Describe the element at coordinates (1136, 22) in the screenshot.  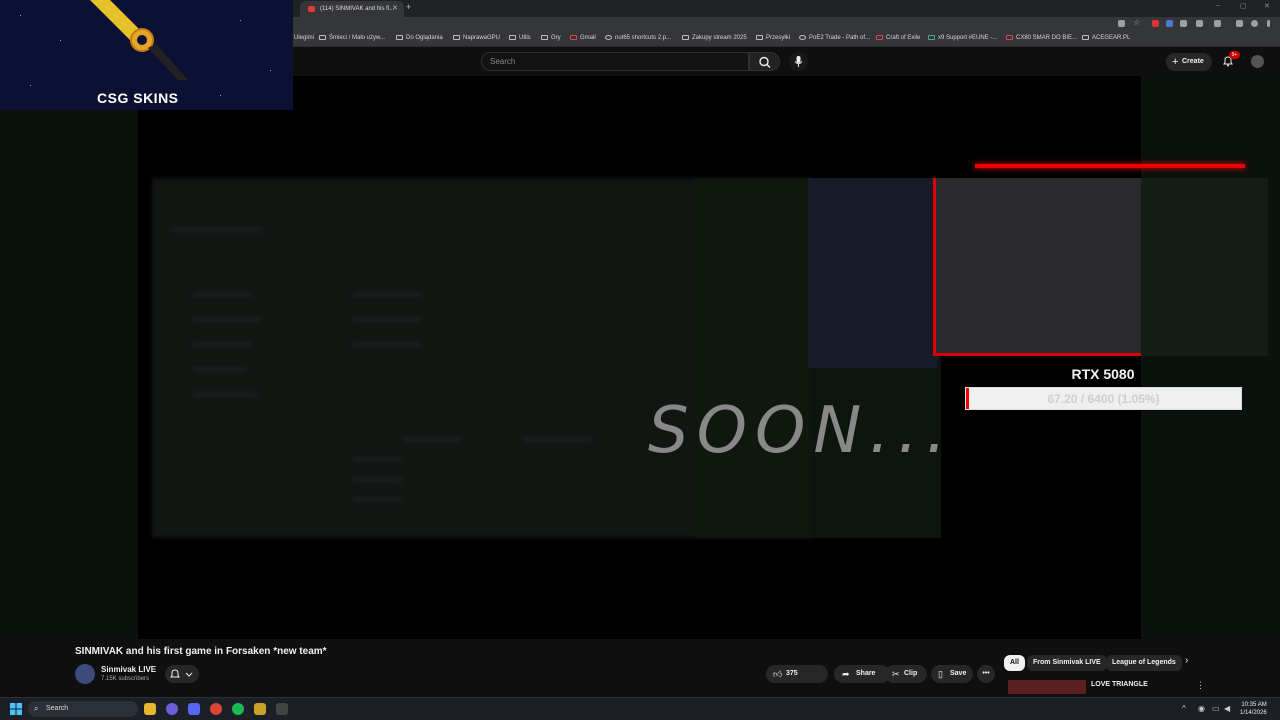
I see `star-icon: ☆` at that location.